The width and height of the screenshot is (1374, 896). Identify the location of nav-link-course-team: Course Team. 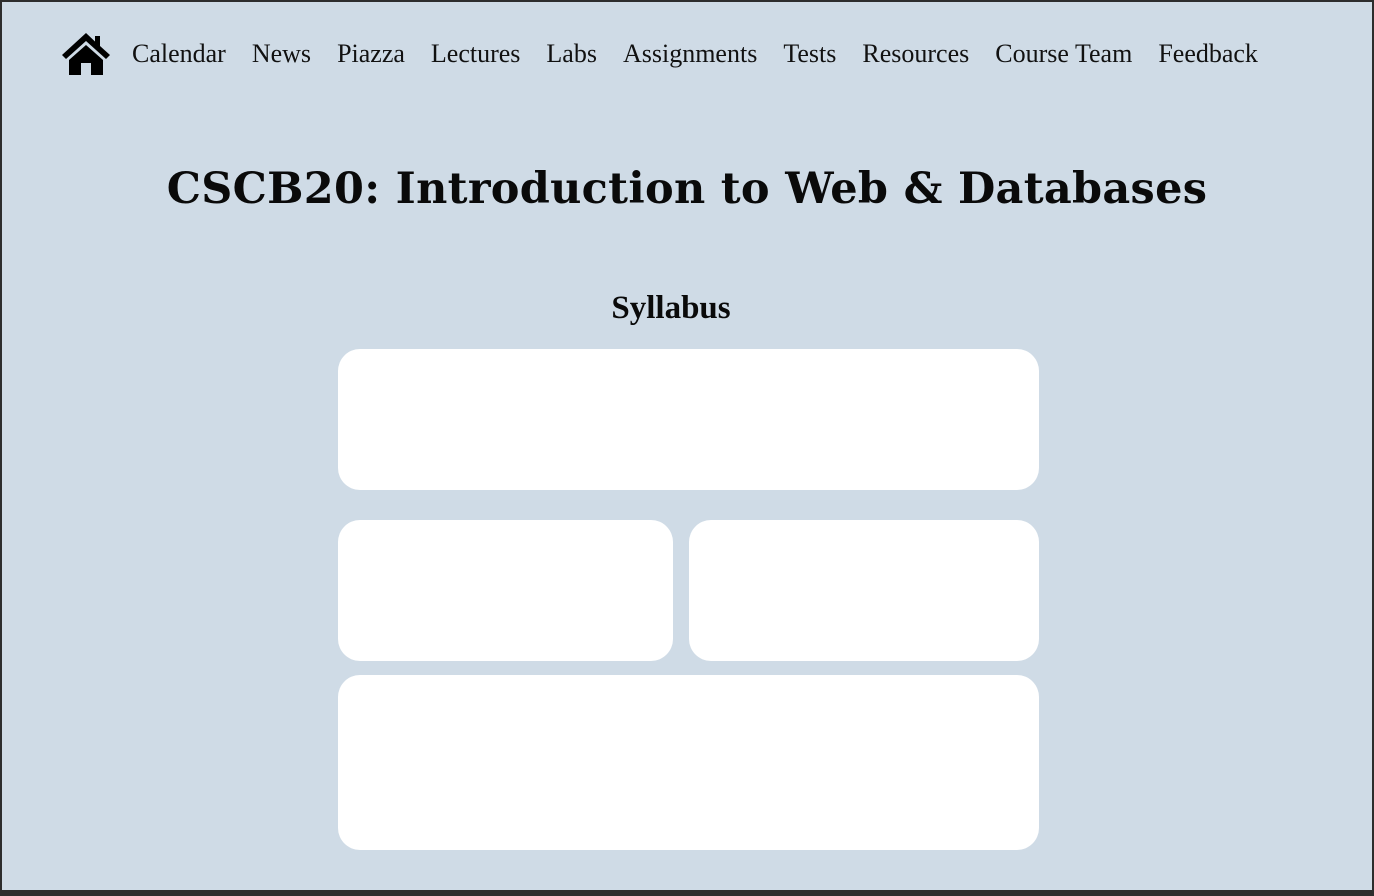
(1063, 54).